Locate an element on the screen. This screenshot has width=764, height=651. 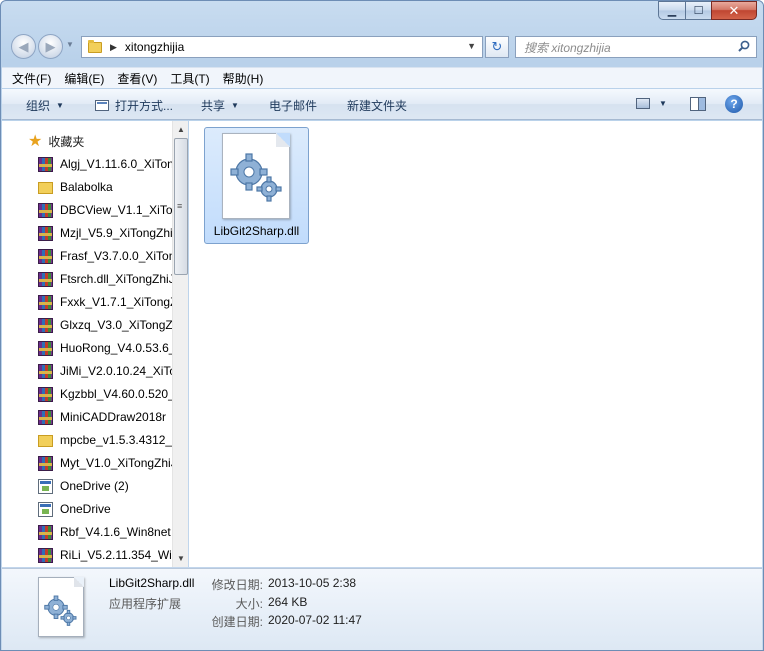
nav-tree-item-label: RiLi_V5.2.11.354_Win is located at coordinates (116, 555).